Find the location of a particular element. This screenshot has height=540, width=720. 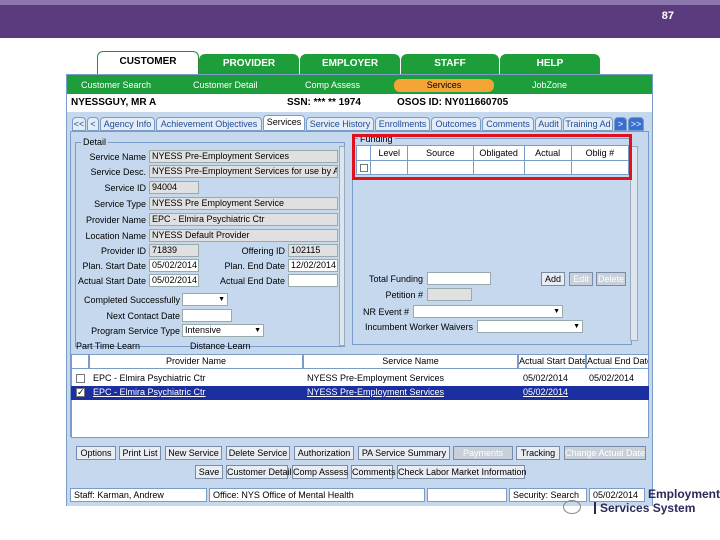

comp-assess-button: Comp Assess is located at coordinates (320, 472).